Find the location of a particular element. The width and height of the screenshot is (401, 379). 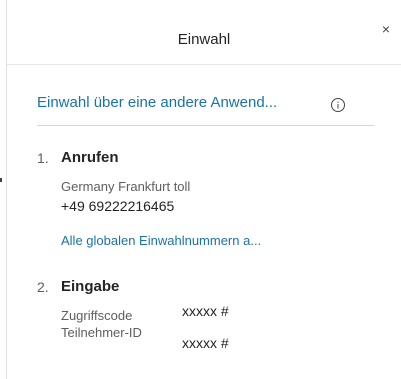

step-number-2: 2. is located at coordinates (43, 287).